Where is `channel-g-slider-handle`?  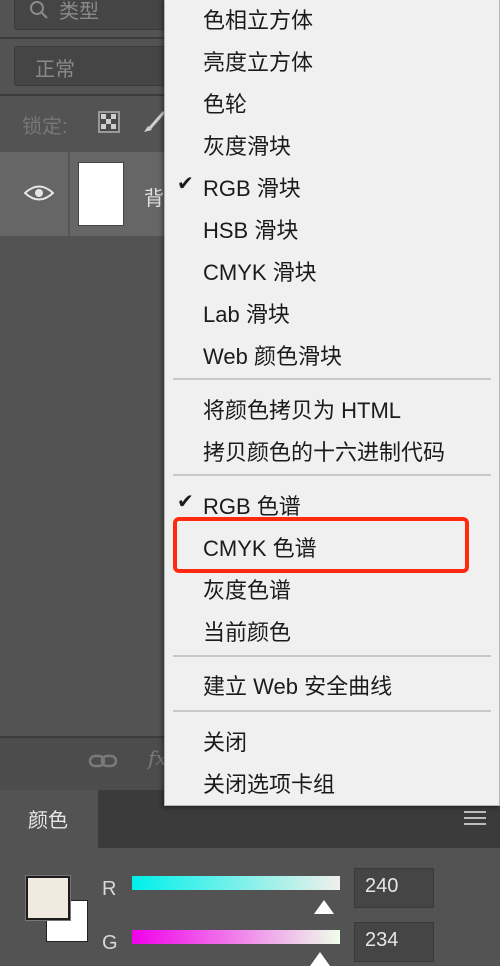 channel-g-slider-handle is located at coordinates (320, 959).